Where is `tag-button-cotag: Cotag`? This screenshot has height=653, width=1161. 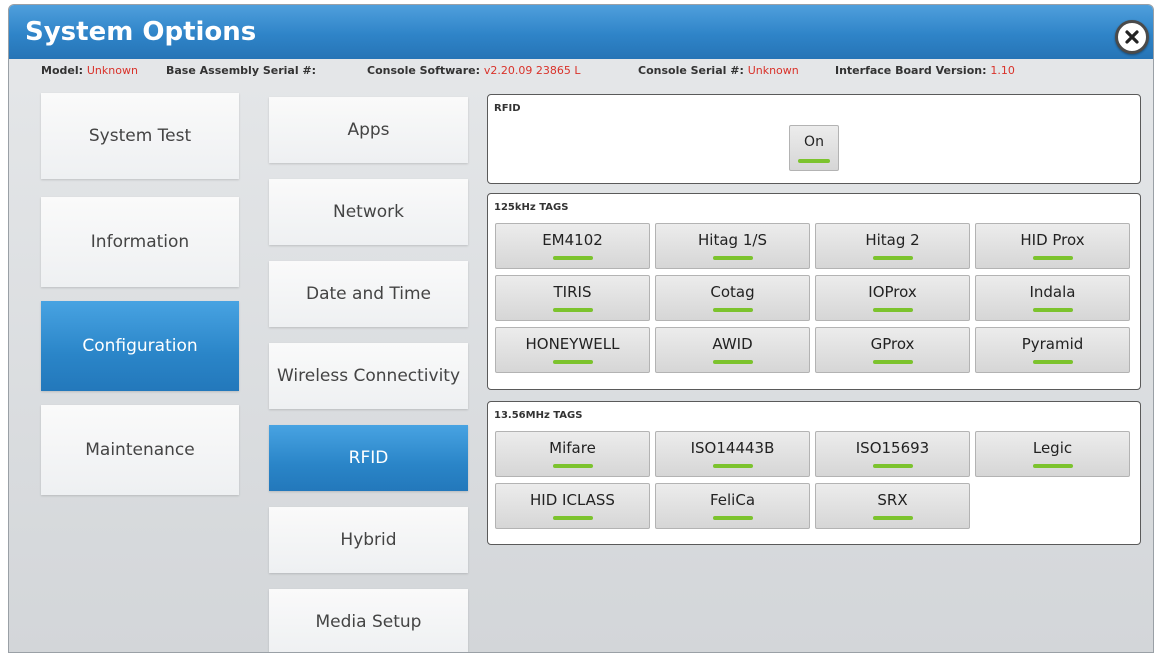 tag-button-cotag: Cotag is located at coordinates (732, 298).